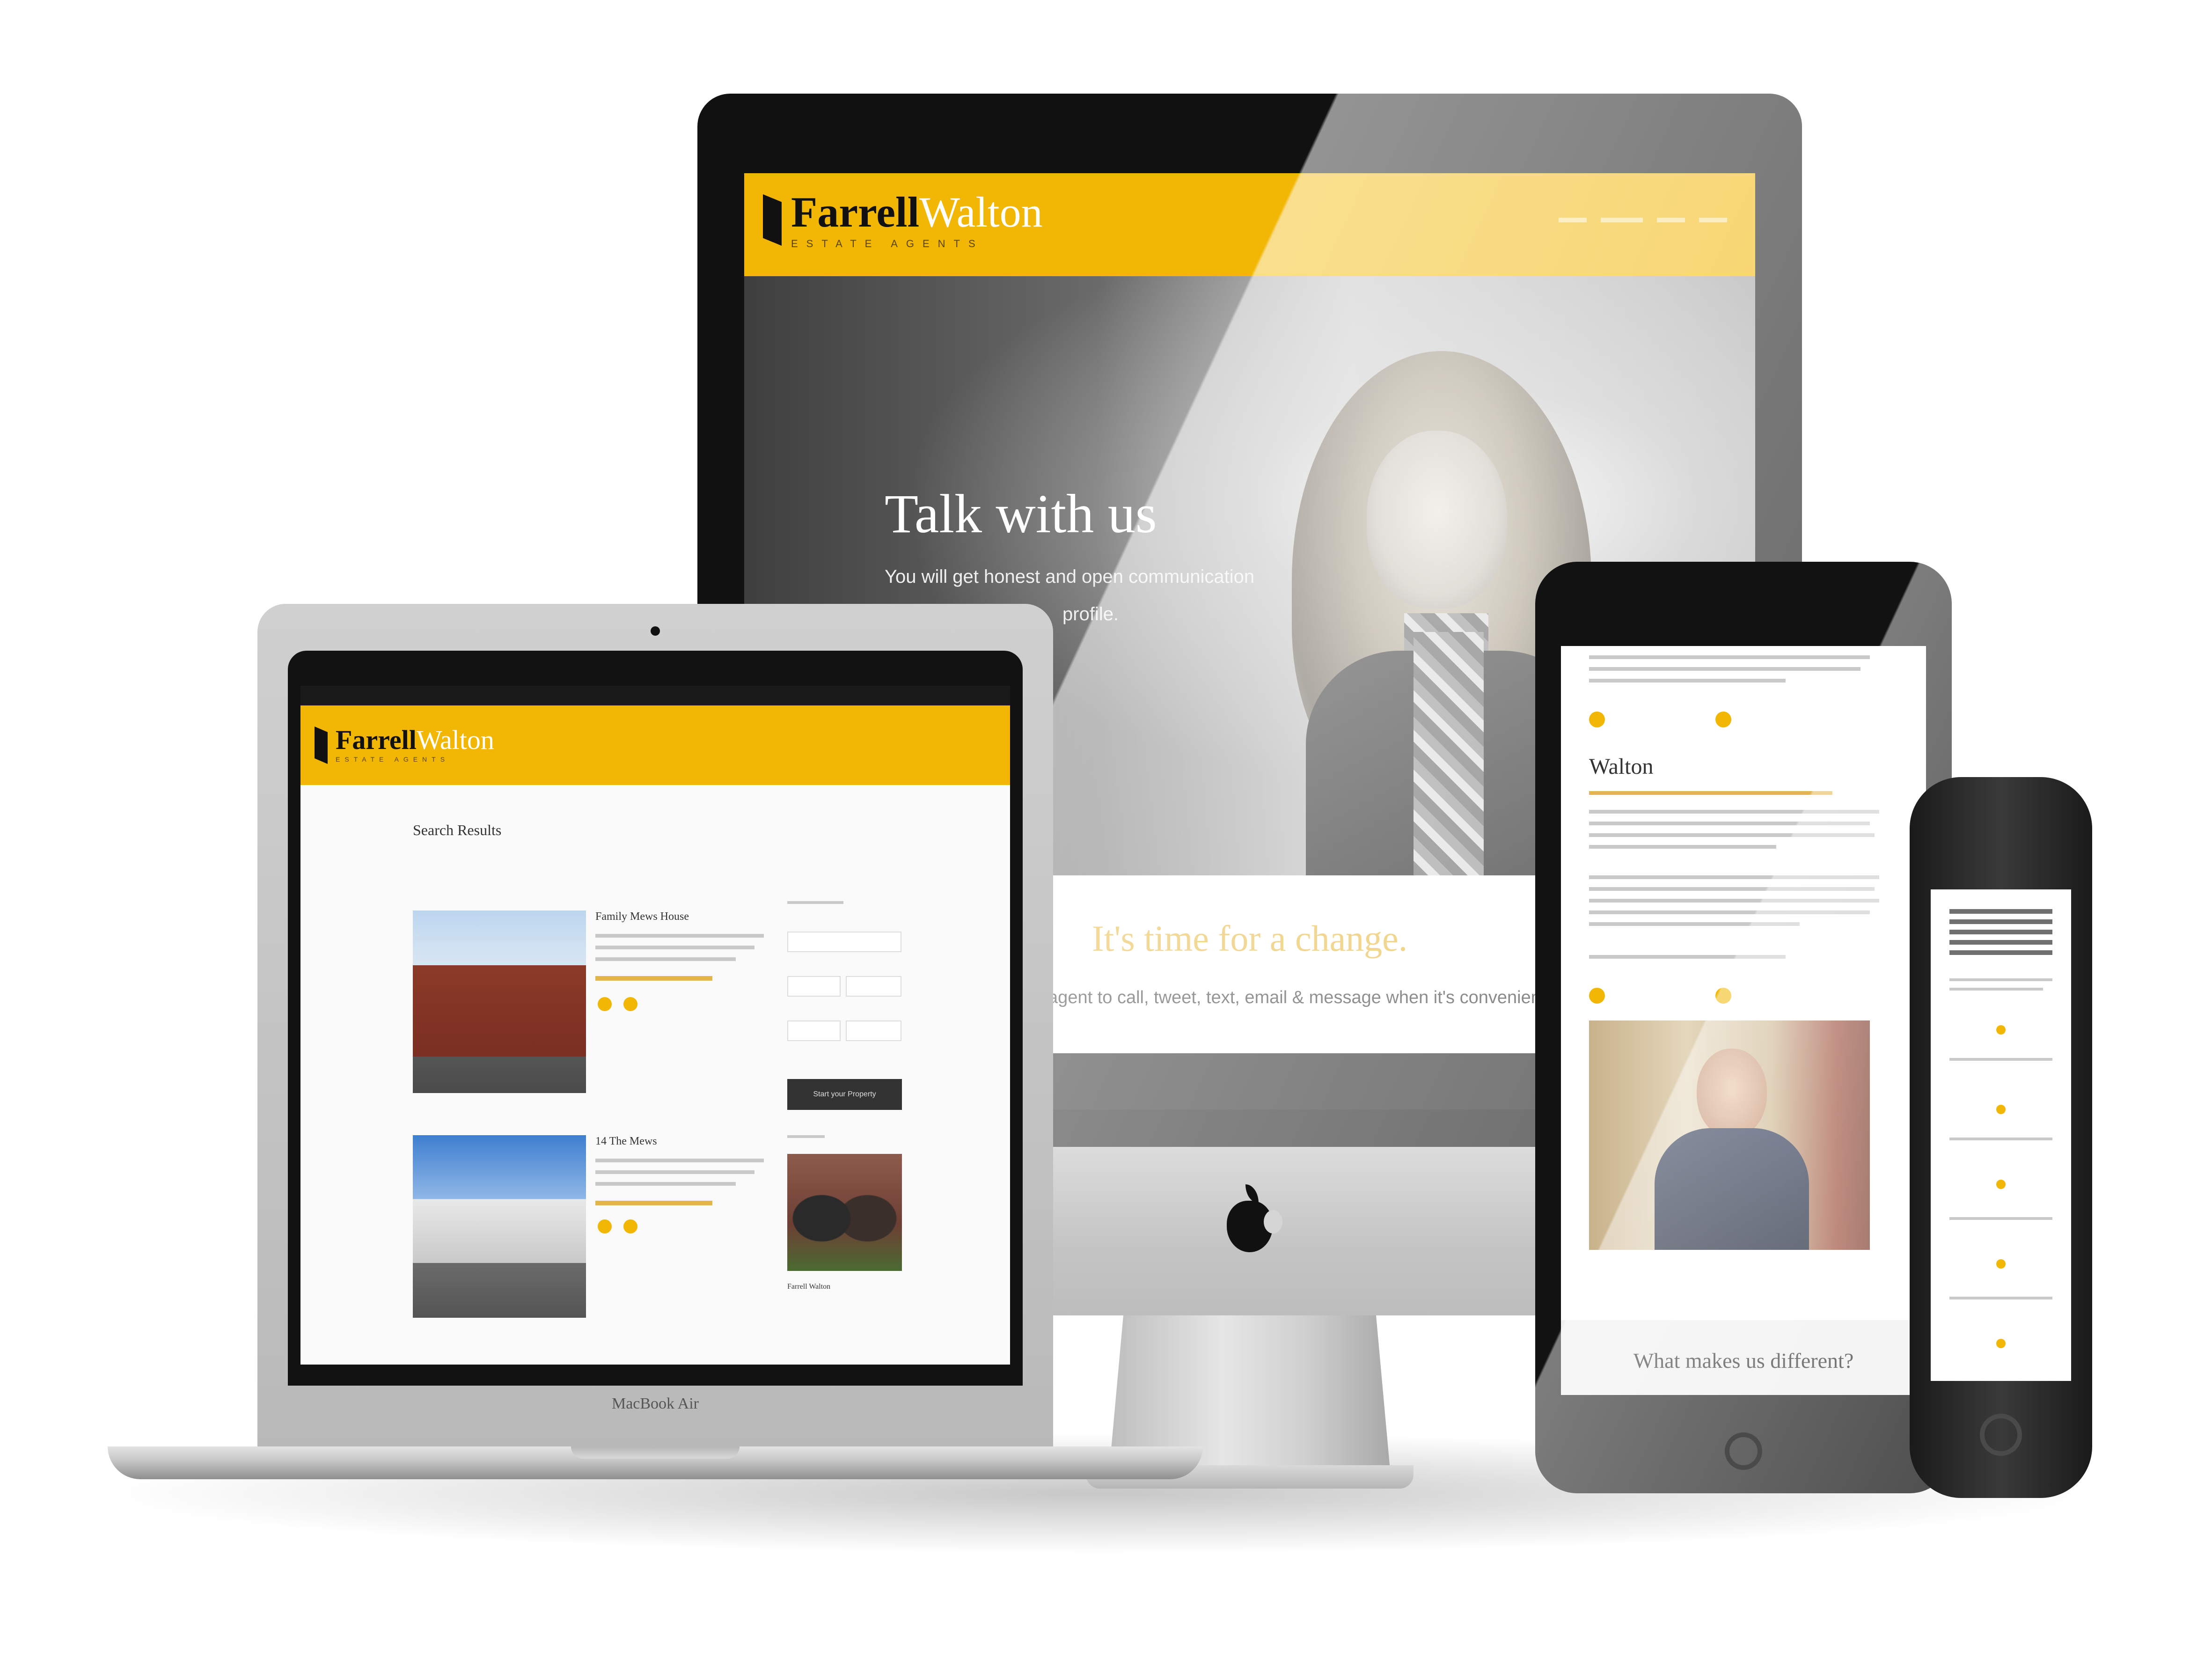  What do you see at coordinates (1732, 1189) in the screenshot?
I see `agent-suit` at bounding box center [1732, 1189].